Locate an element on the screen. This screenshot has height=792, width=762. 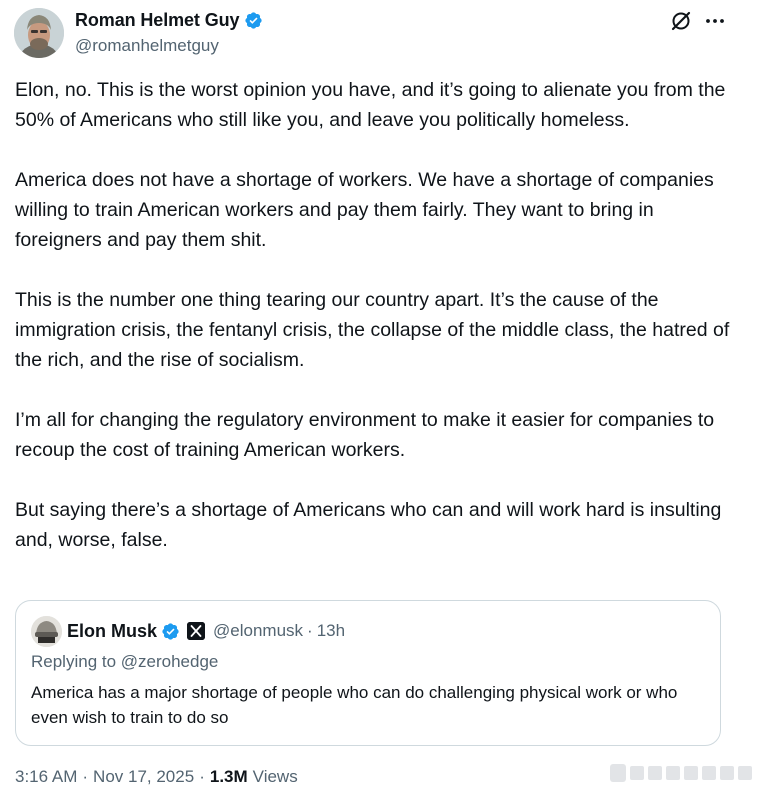
author-name: Roman Helmet Guy is located at coordinates (157, 20).